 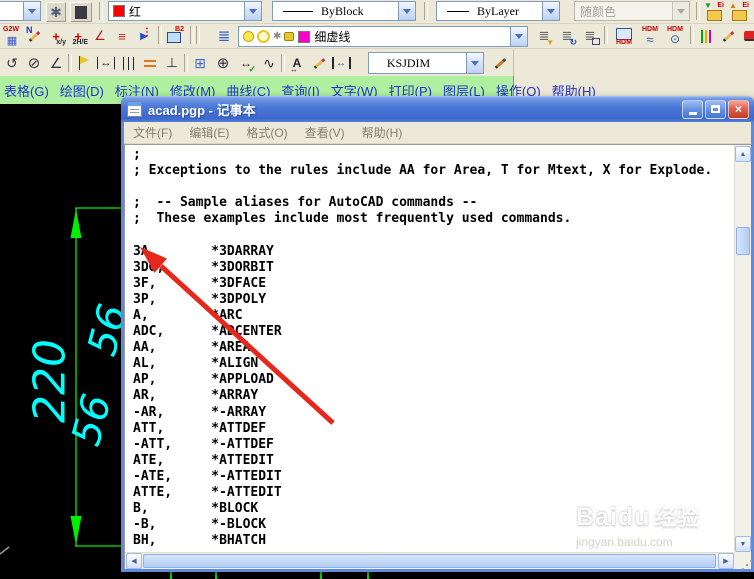 What do you see at coordinates (269, 63) in the screenshot?
I see `wave-dim-button: ∿` at bounding box center [269, 63].